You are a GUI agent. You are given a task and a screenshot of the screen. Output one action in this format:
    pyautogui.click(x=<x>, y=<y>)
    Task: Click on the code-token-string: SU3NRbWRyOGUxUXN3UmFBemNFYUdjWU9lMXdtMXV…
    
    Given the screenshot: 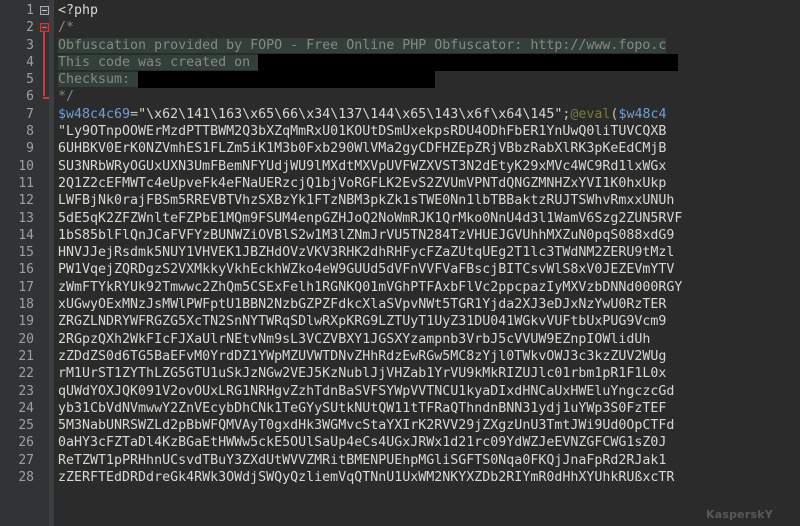 What is the action you would take?
    pyautogui.click(x=362, y=166)
    